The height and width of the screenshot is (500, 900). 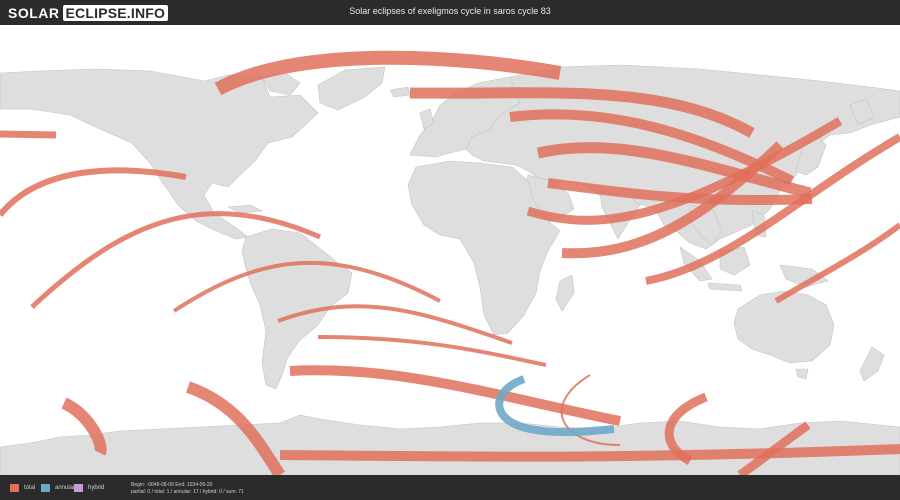 What do you see at coordinates (565, 293) in the screenshot?
I see `madagascar` at bounding box center [565, 293].